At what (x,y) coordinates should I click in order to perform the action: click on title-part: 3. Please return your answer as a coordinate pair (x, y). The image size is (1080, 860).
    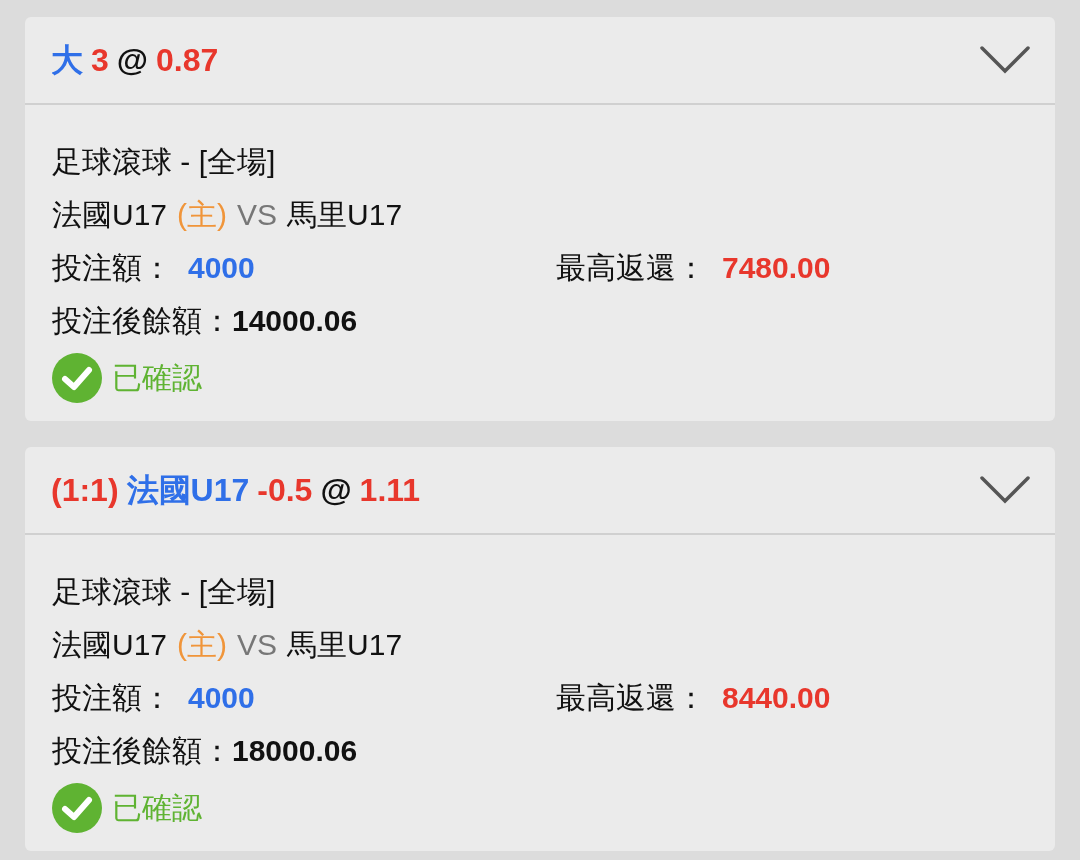
    Looking at the image, I should click on (100, 60).